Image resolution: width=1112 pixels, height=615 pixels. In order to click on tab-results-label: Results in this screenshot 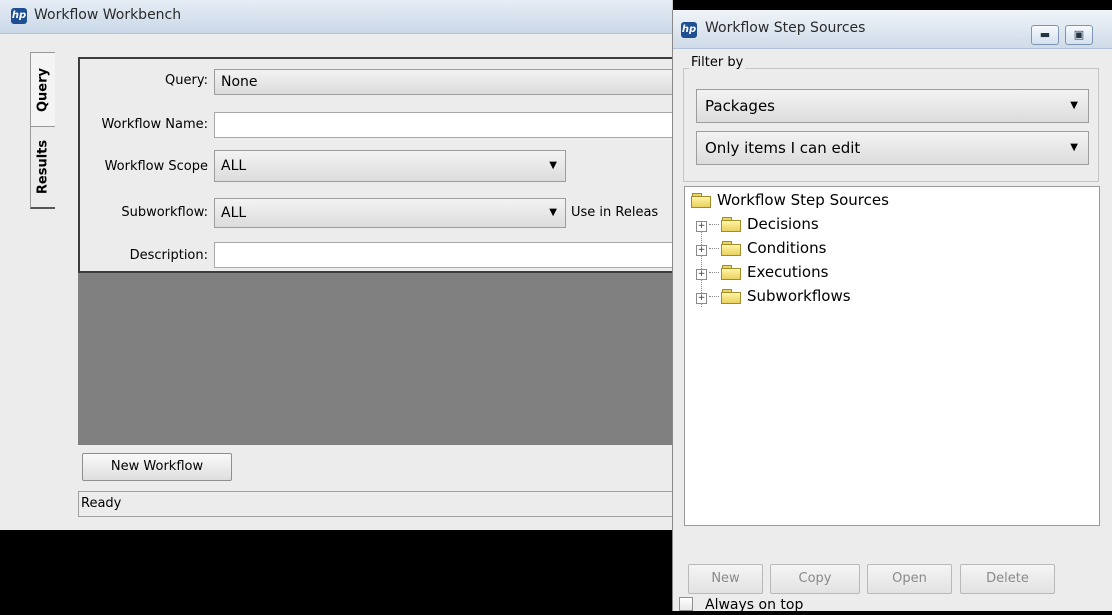, I will do `click(43, 167)`.